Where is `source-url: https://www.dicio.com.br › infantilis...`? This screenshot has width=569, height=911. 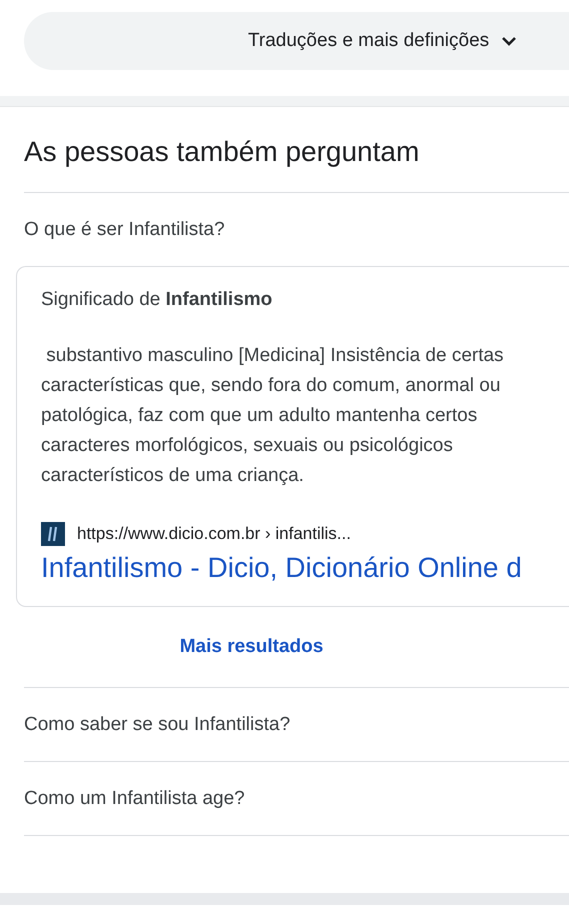
source-url: https://www.dicio.com.br › infantilis... is located at coordinates (214, 534).